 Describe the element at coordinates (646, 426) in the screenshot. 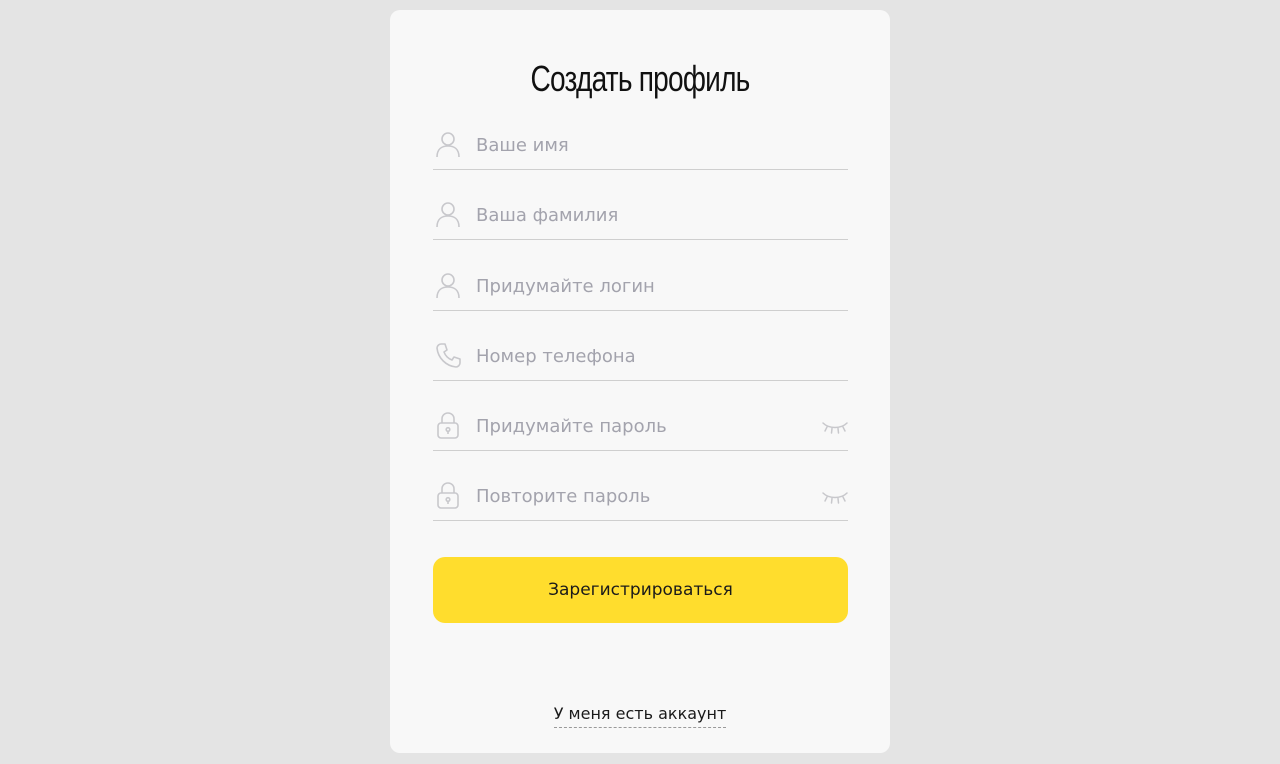

I see `password-input` at that location.